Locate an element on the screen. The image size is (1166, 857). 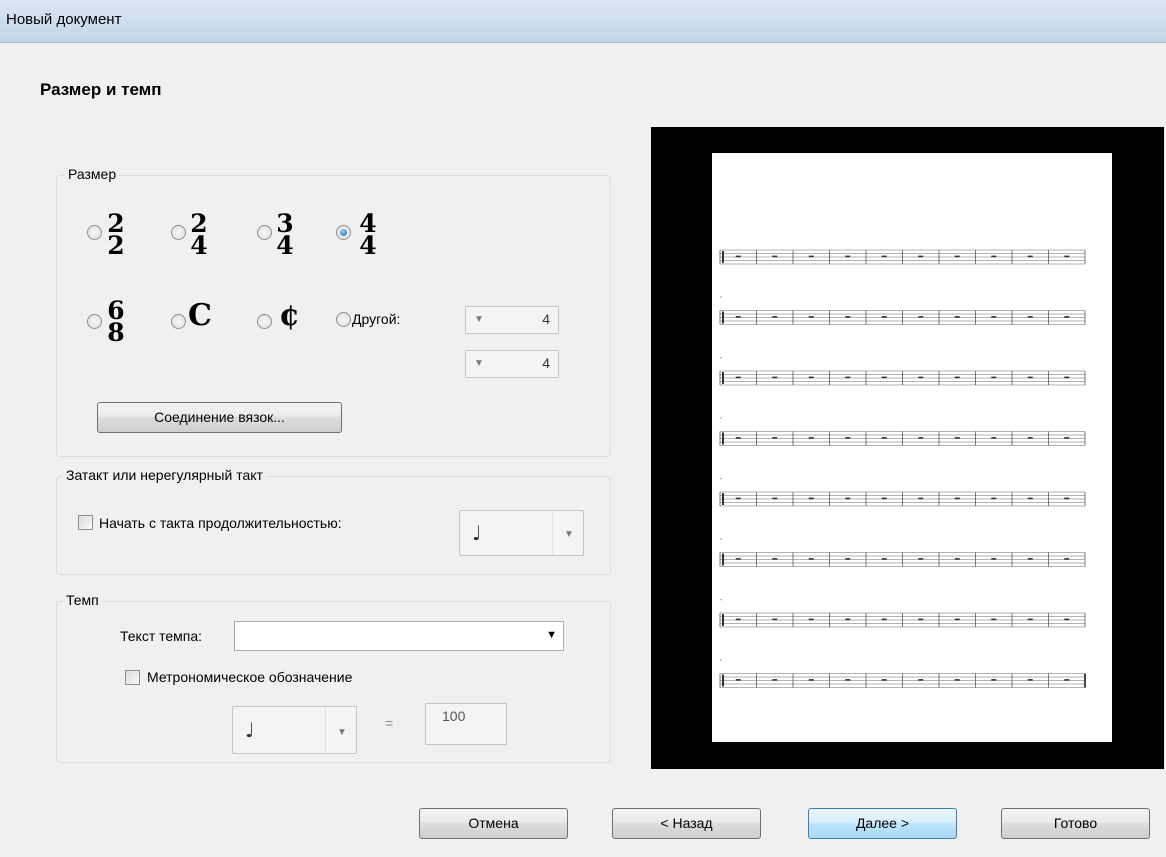
tempo-text-label: Текст темпа: is located at coordinates (161, 636).